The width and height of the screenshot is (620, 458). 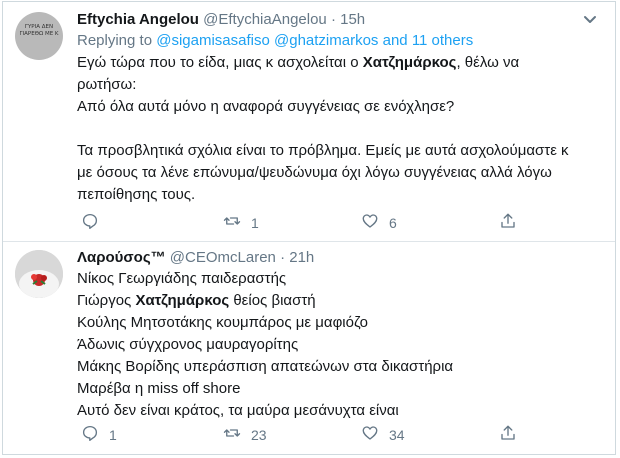 What do you see at coordinates (395, 40) in the screenshot?
I see `replying-and: and` at bounding box center [395, 40].